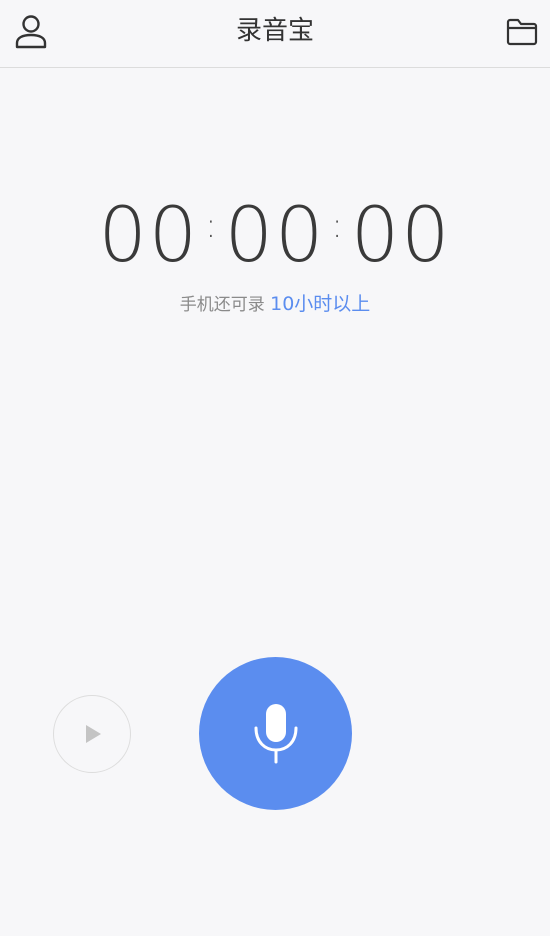  I want to click on recordings-folder-button, so click(522, 32).